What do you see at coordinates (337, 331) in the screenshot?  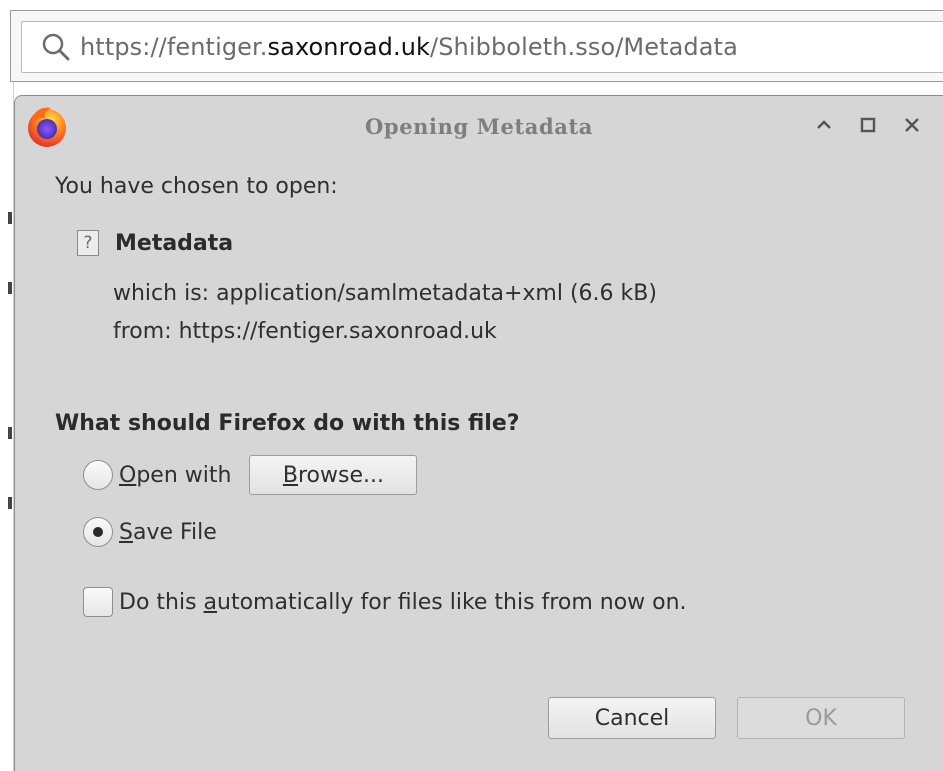 I see `file-source-value: https://fentiger.saxonroad.uk` at bounding box center [337, 331].